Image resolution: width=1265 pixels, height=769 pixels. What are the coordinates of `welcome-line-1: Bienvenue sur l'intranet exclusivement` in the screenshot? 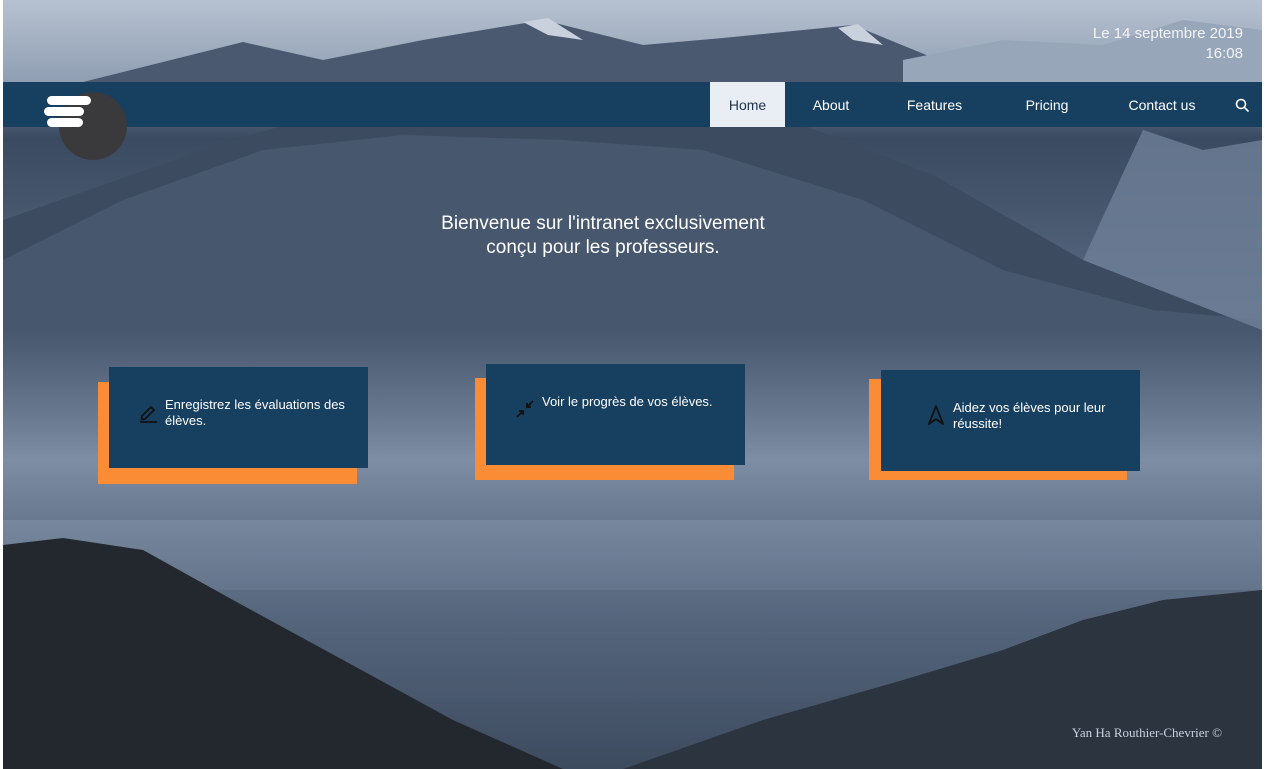 It's located at (603, 223).